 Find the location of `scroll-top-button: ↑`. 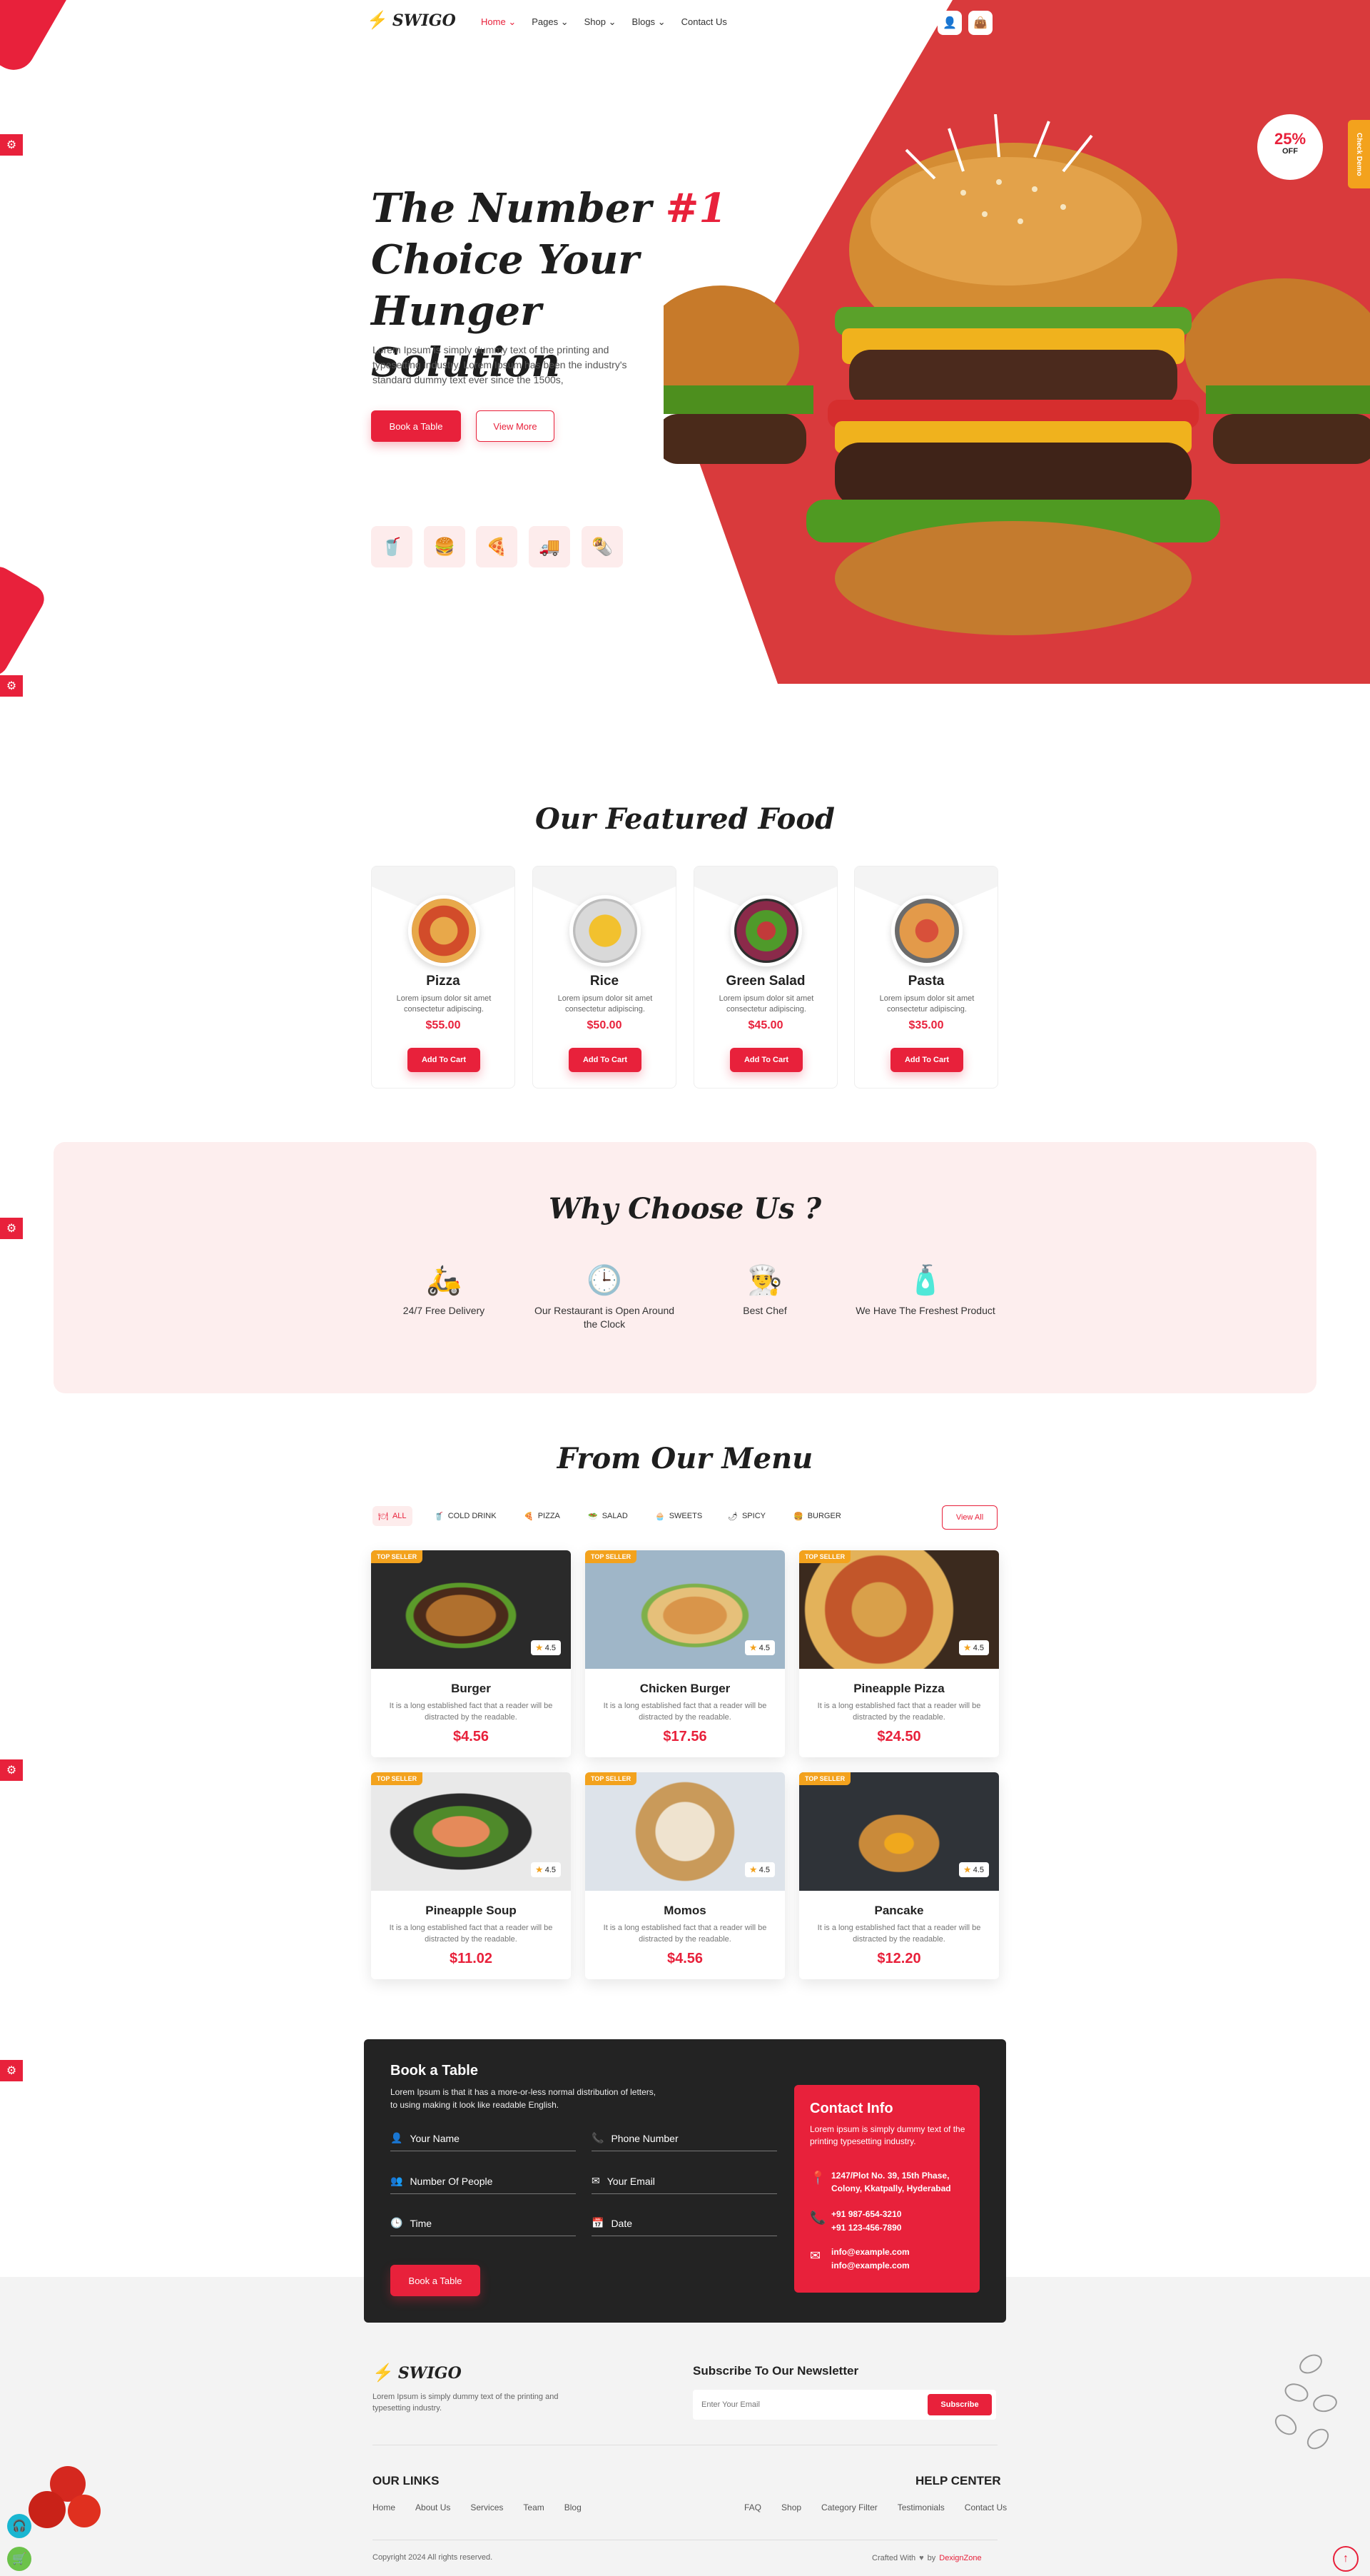

scroll-top-button: ↑ is located at coordinates (1346, 2559).